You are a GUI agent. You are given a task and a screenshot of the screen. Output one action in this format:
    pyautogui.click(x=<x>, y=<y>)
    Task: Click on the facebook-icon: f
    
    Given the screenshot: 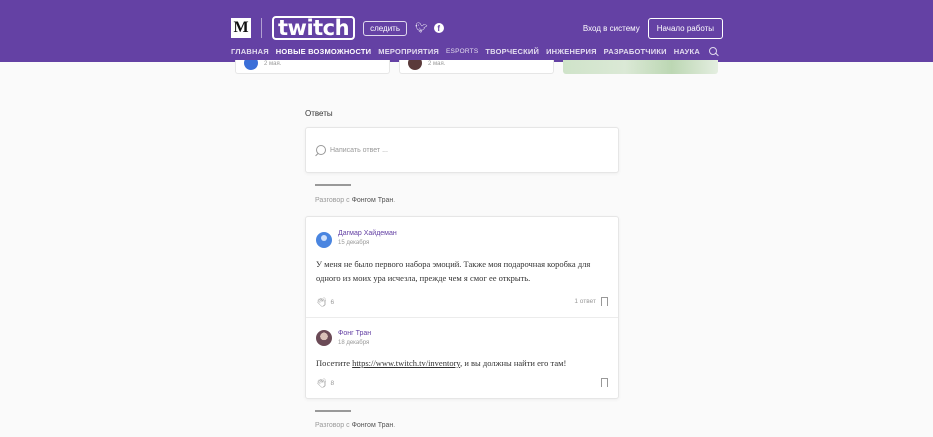 What is the action you would take?
    pyautogui.click(x=438, y=28)
    